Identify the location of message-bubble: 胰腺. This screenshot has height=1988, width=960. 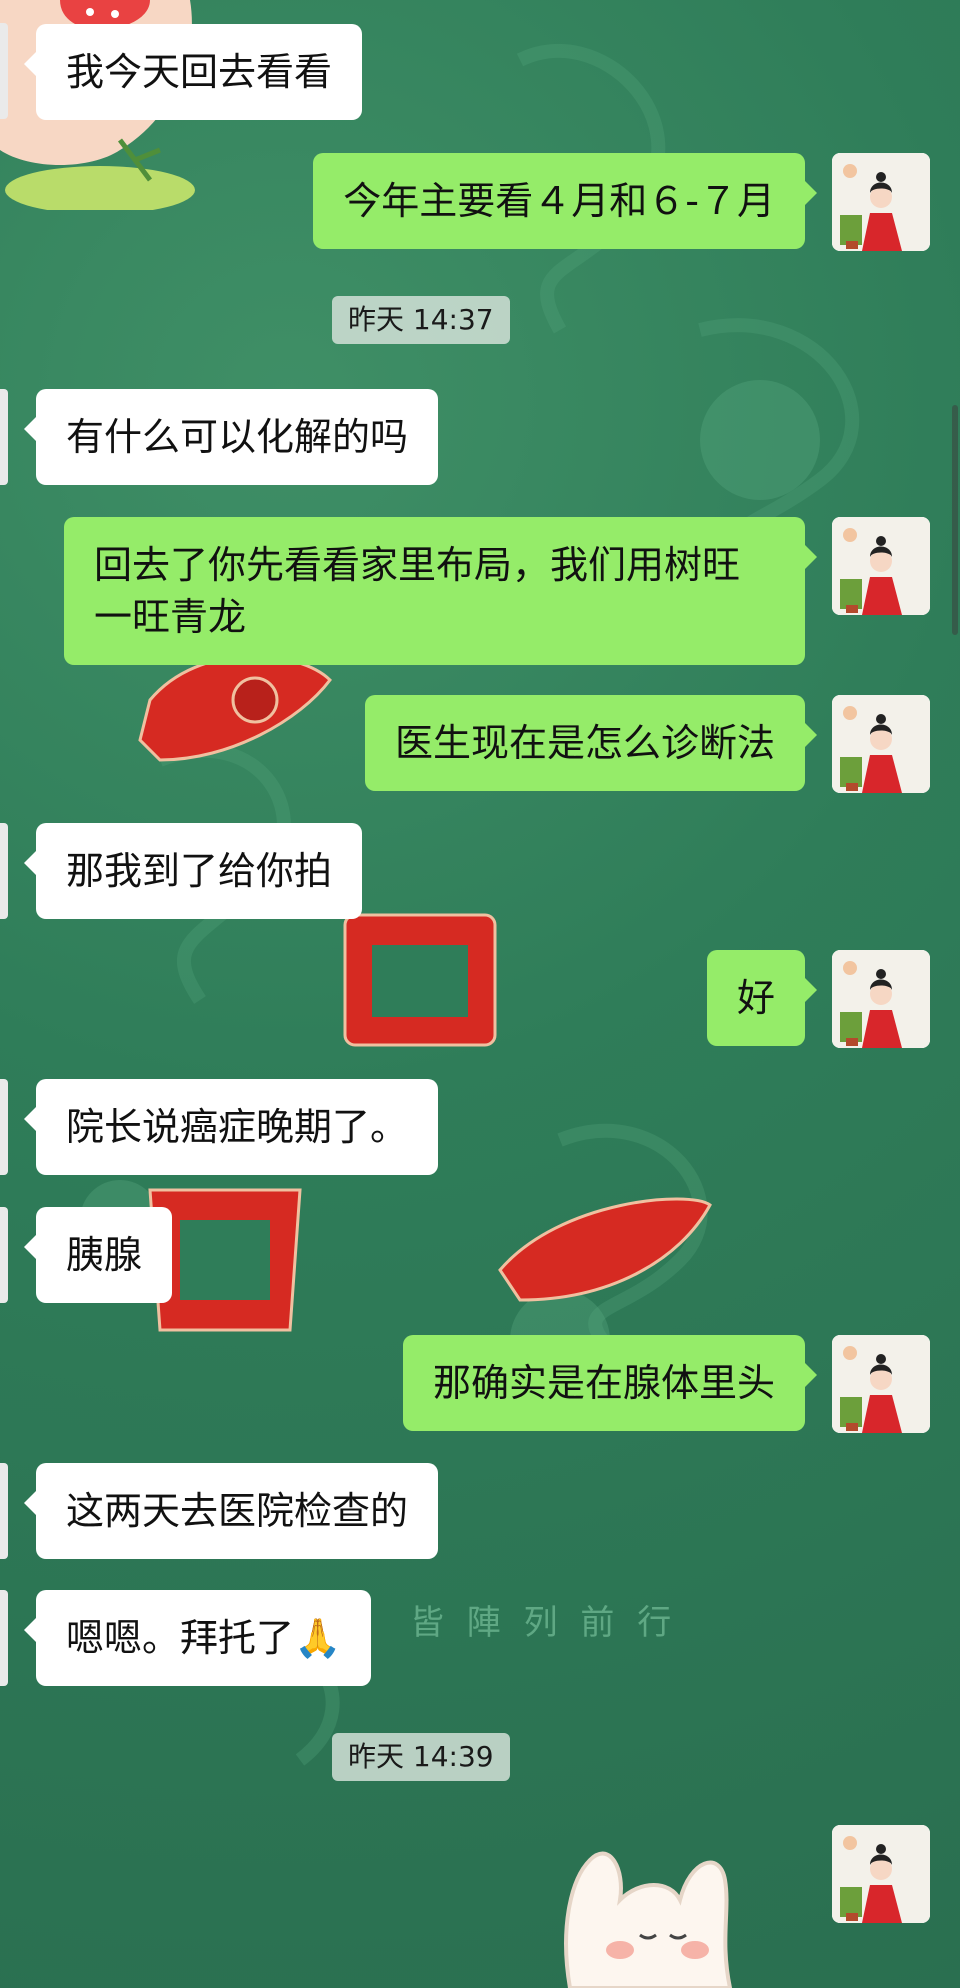
(98, 1255).